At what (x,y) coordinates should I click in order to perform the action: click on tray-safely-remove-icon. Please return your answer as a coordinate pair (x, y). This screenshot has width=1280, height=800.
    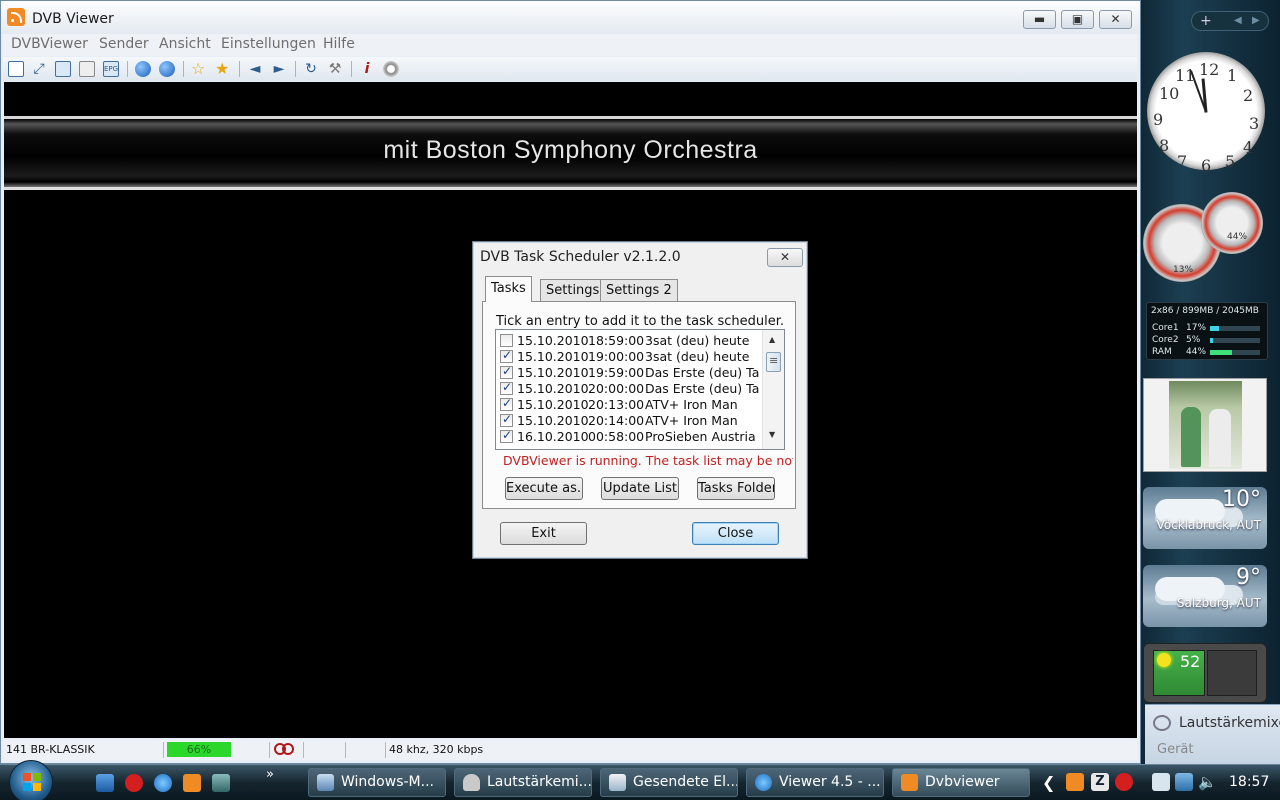
    Looking at the image, I should click on (1161, 782).